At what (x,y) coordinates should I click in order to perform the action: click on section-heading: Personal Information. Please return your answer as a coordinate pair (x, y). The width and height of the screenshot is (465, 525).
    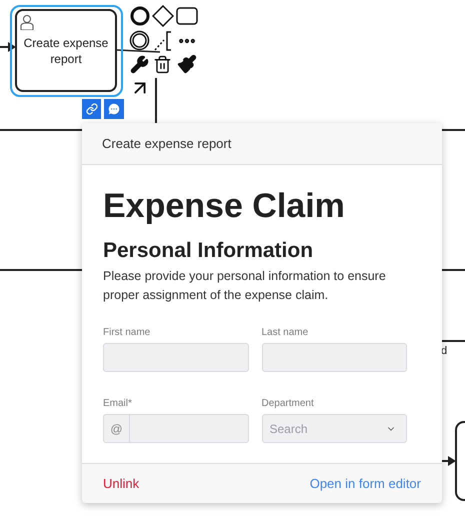
    Looking at the image, I should click on (208, 251).